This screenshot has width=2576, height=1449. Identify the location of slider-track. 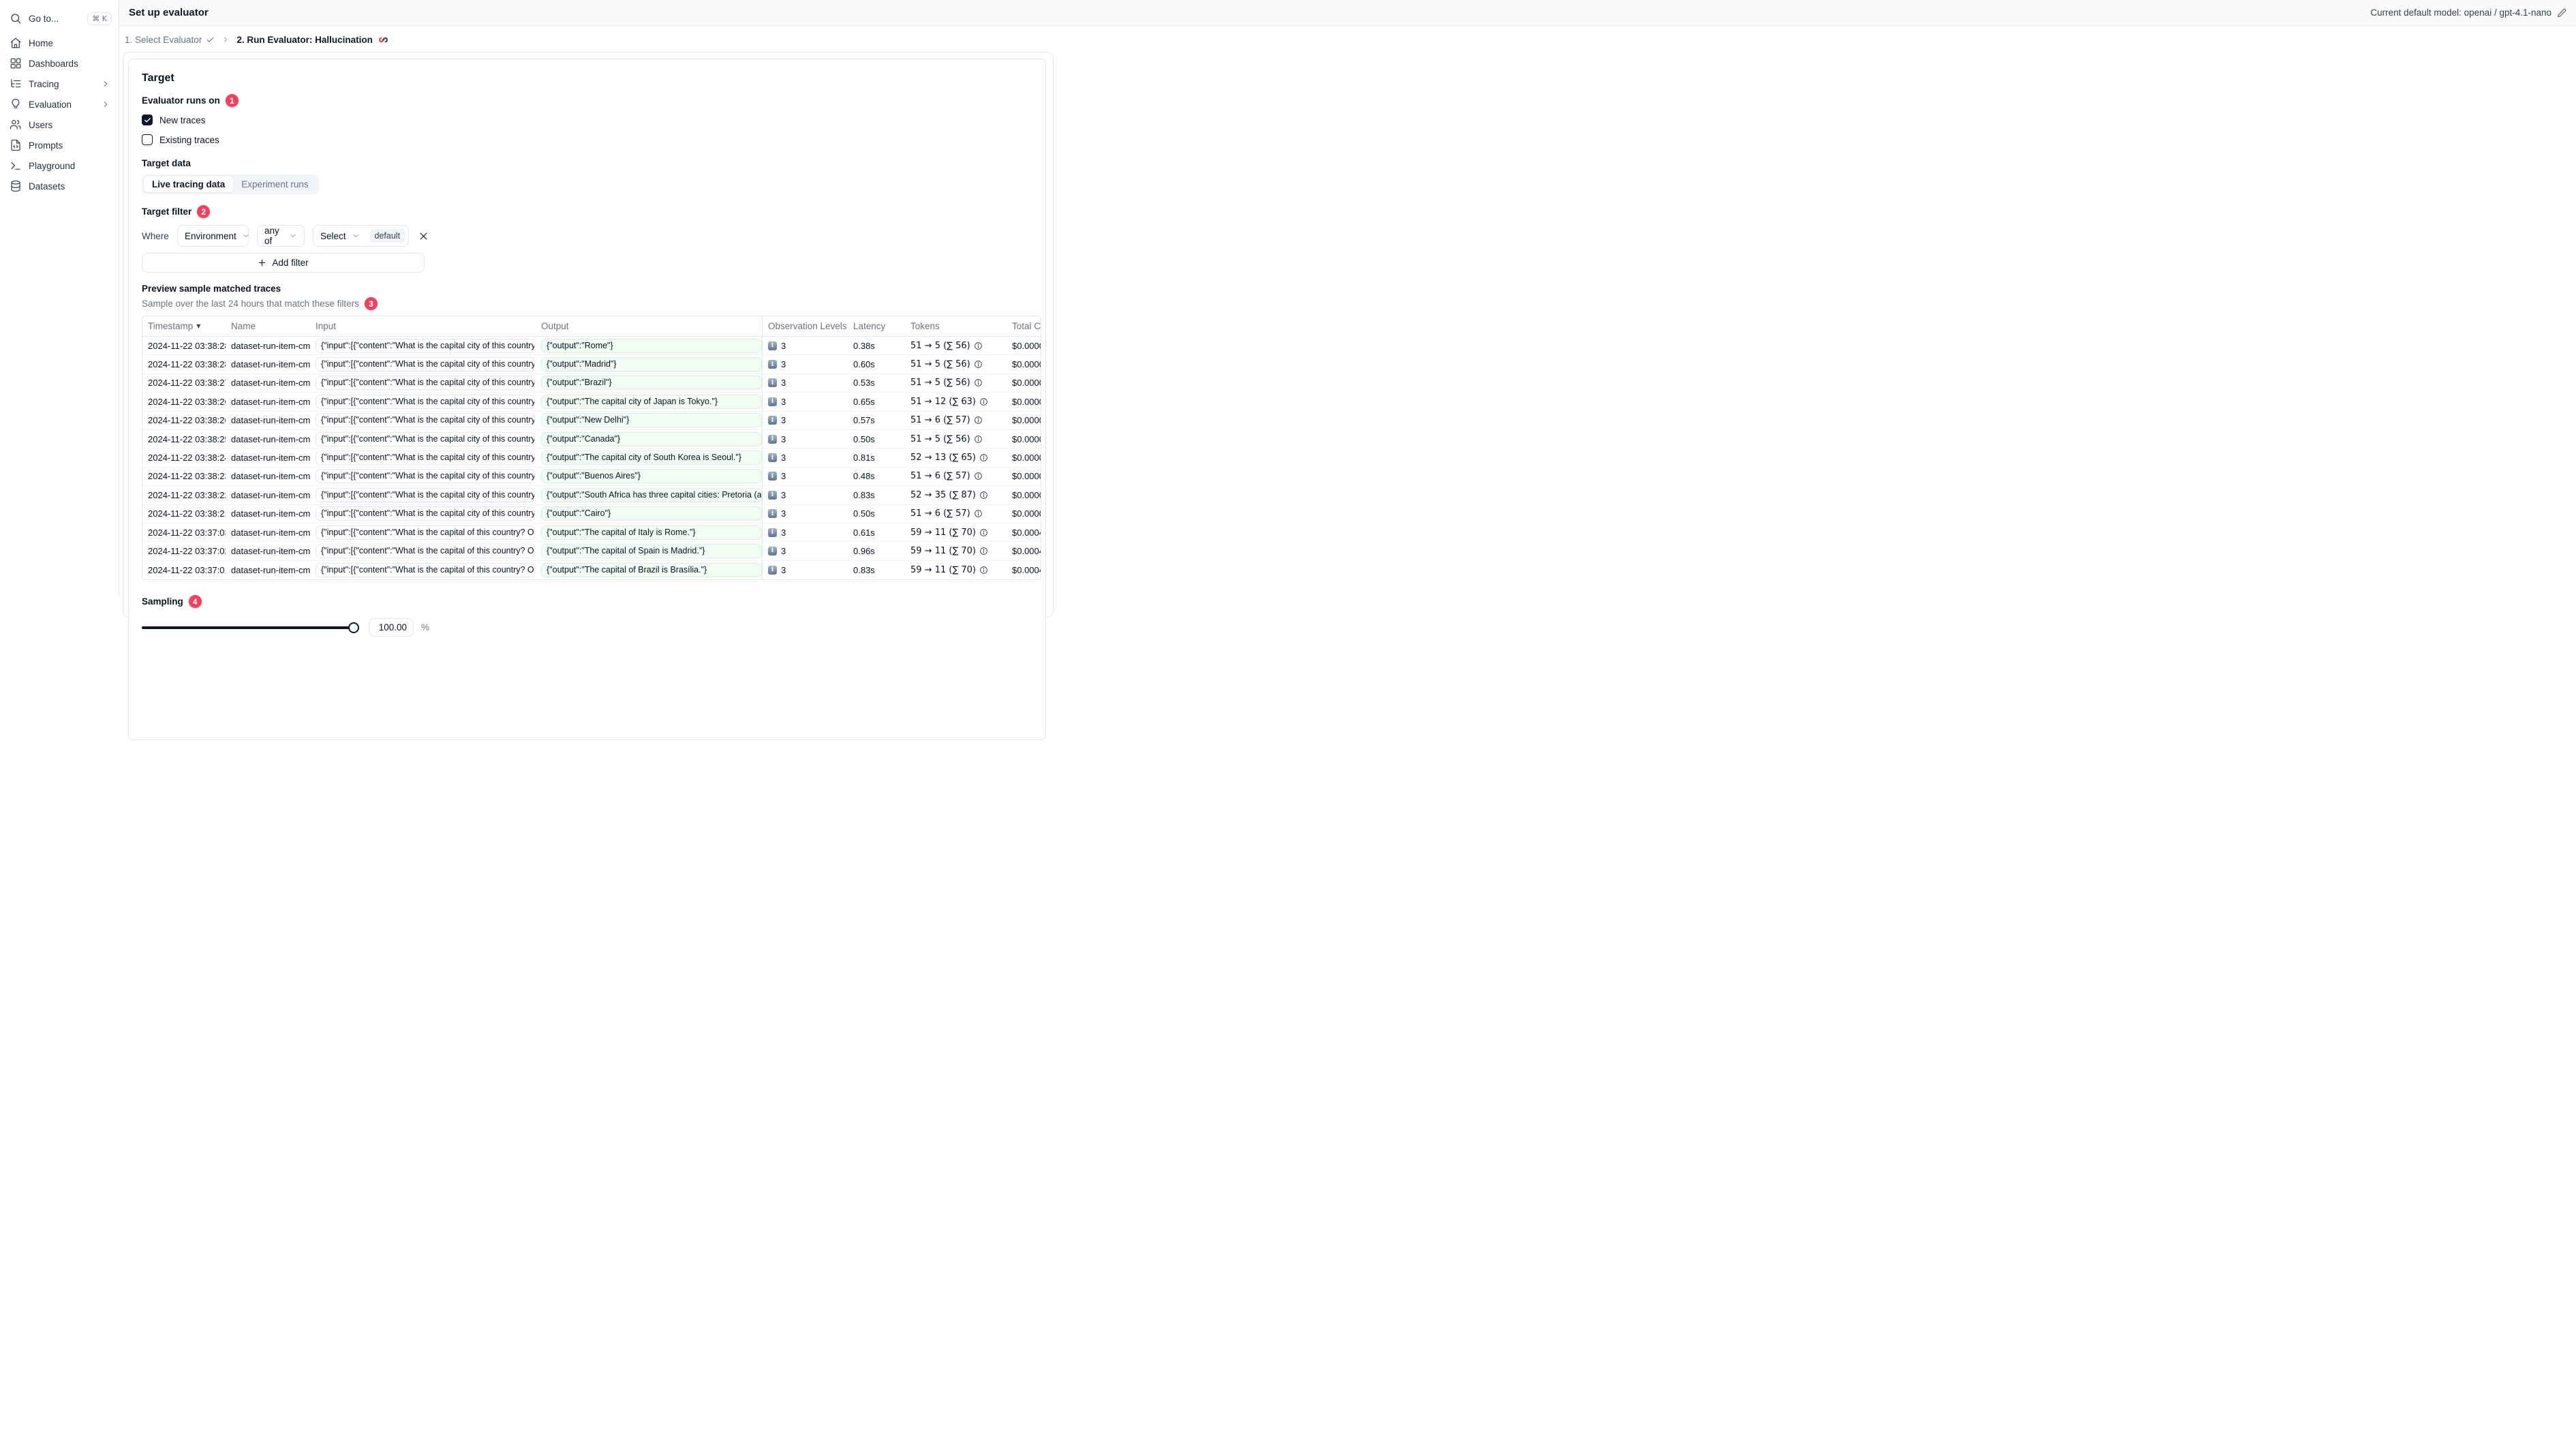
(250, 627).